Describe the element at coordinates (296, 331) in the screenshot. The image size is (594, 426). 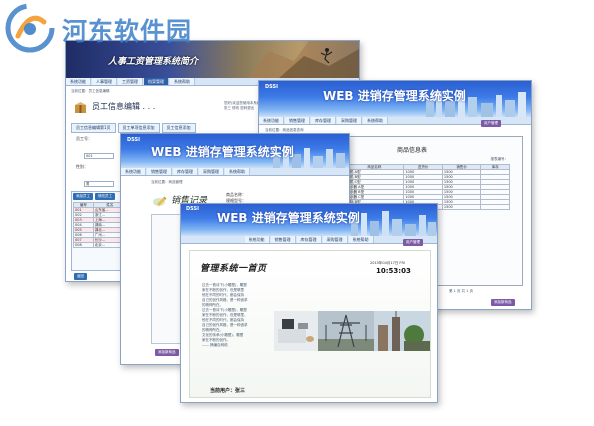
I see `office-desk-photo` at that location.